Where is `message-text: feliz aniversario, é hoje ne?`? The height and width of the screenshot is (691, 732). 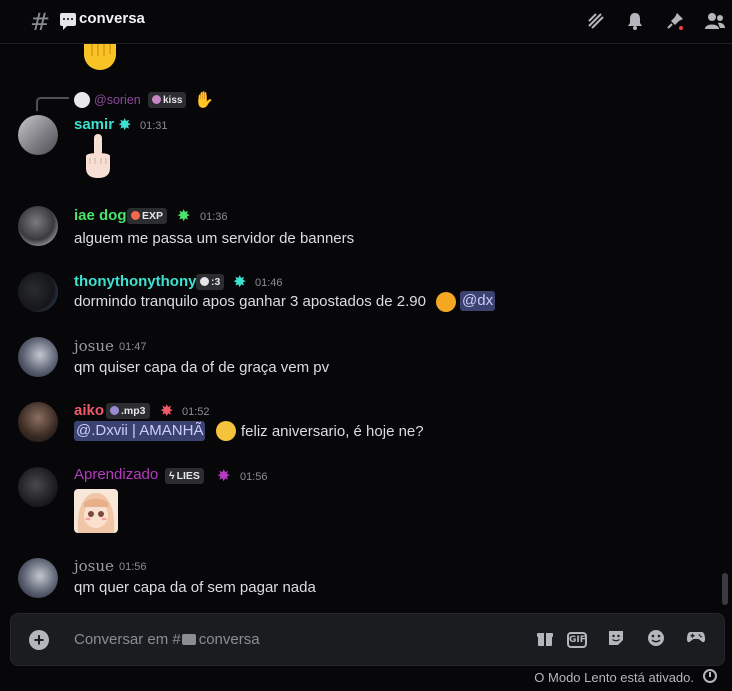 message-text: feliz aniversario, é hoje ne? is located at coordinates (332, 431).